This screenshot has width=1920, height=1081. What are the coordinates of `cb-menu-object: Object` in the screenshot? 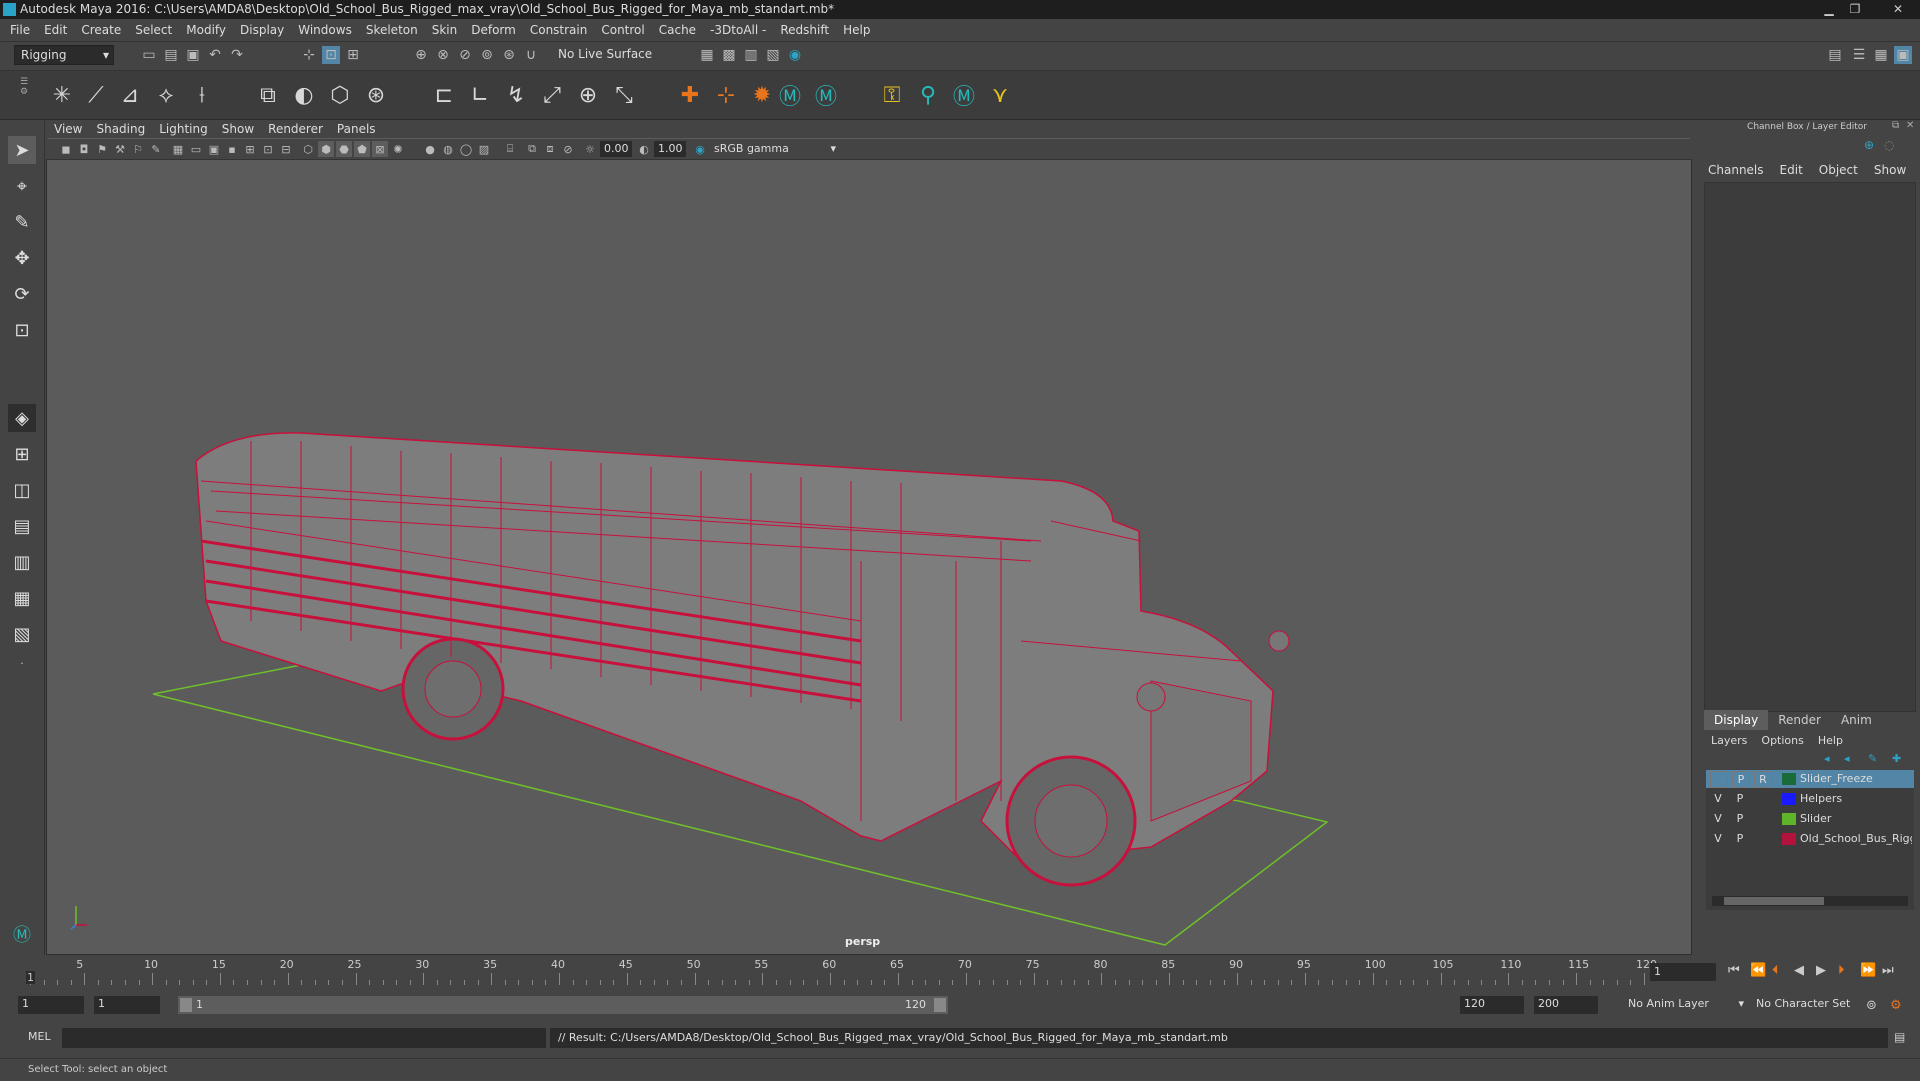 It's located at (1838, 170).